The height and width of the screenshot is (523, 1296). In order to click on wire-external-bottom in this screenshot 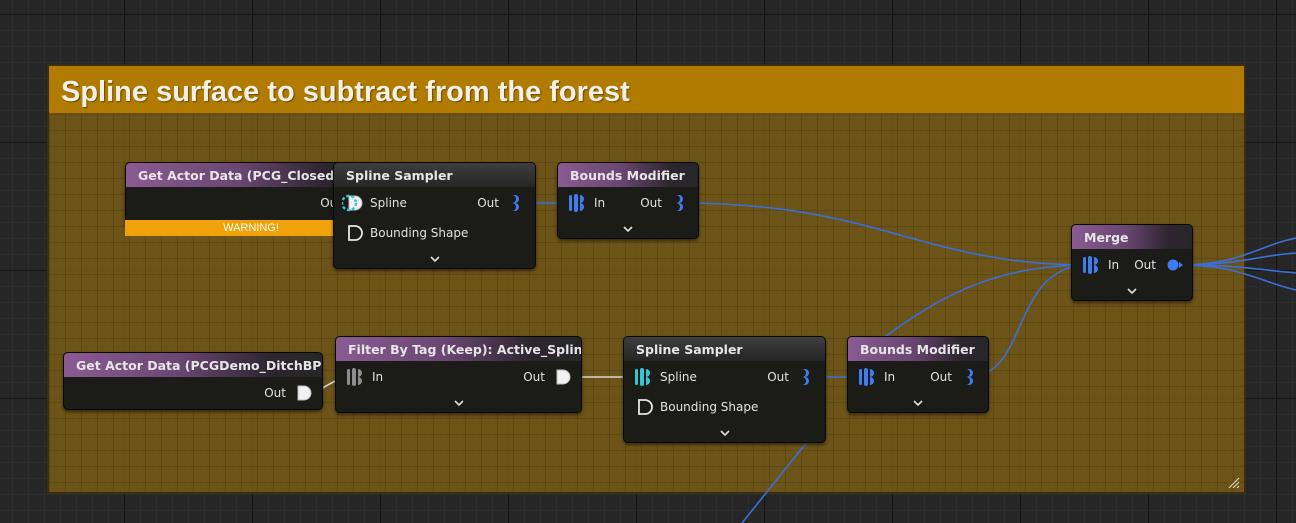, I will do `click(778, 477)`.